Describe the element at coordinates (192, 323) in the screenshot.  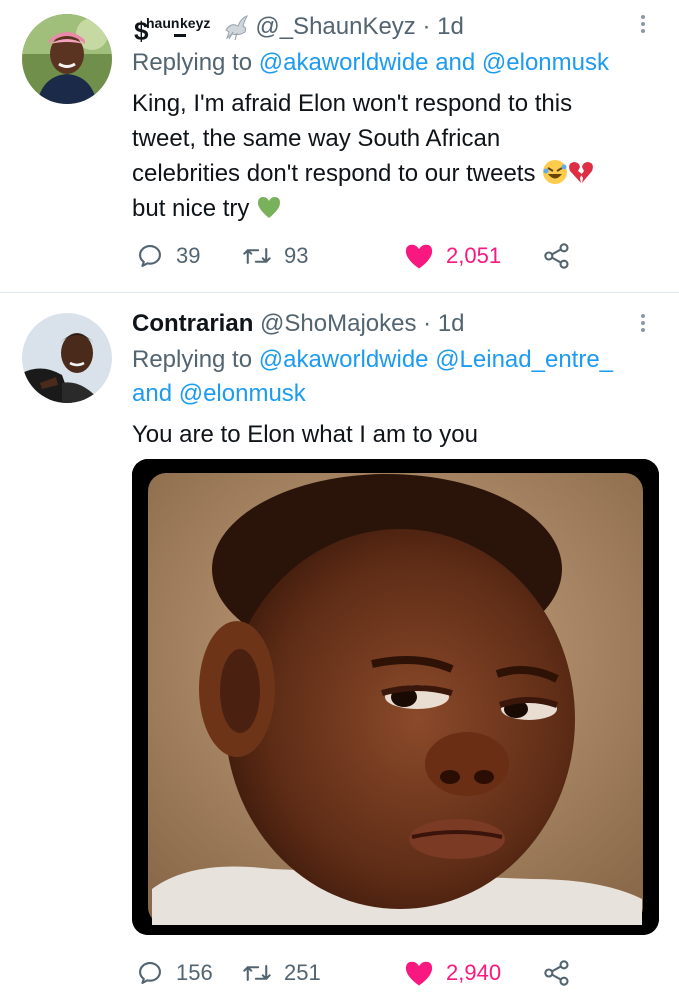
I see `display-name: Contrarian` at that location.